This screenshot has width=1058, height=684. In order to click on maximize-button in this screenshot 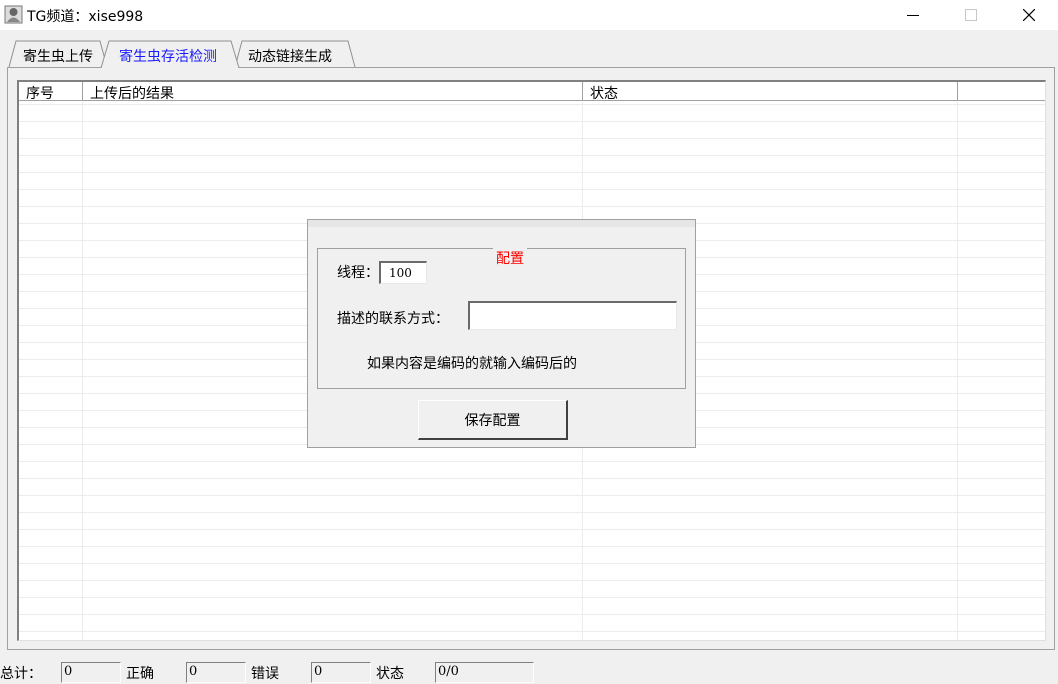, I will do `click(971, 15)`.